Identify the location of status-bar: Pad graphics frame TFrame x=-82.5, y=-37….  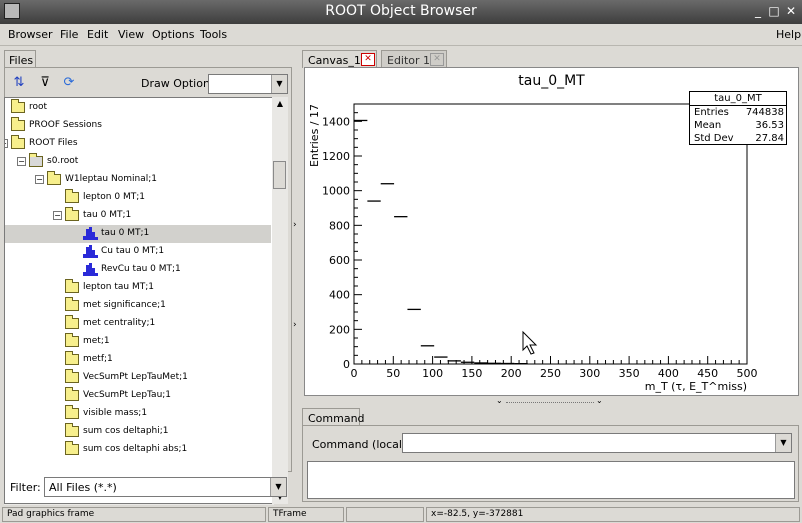
(401, 514).